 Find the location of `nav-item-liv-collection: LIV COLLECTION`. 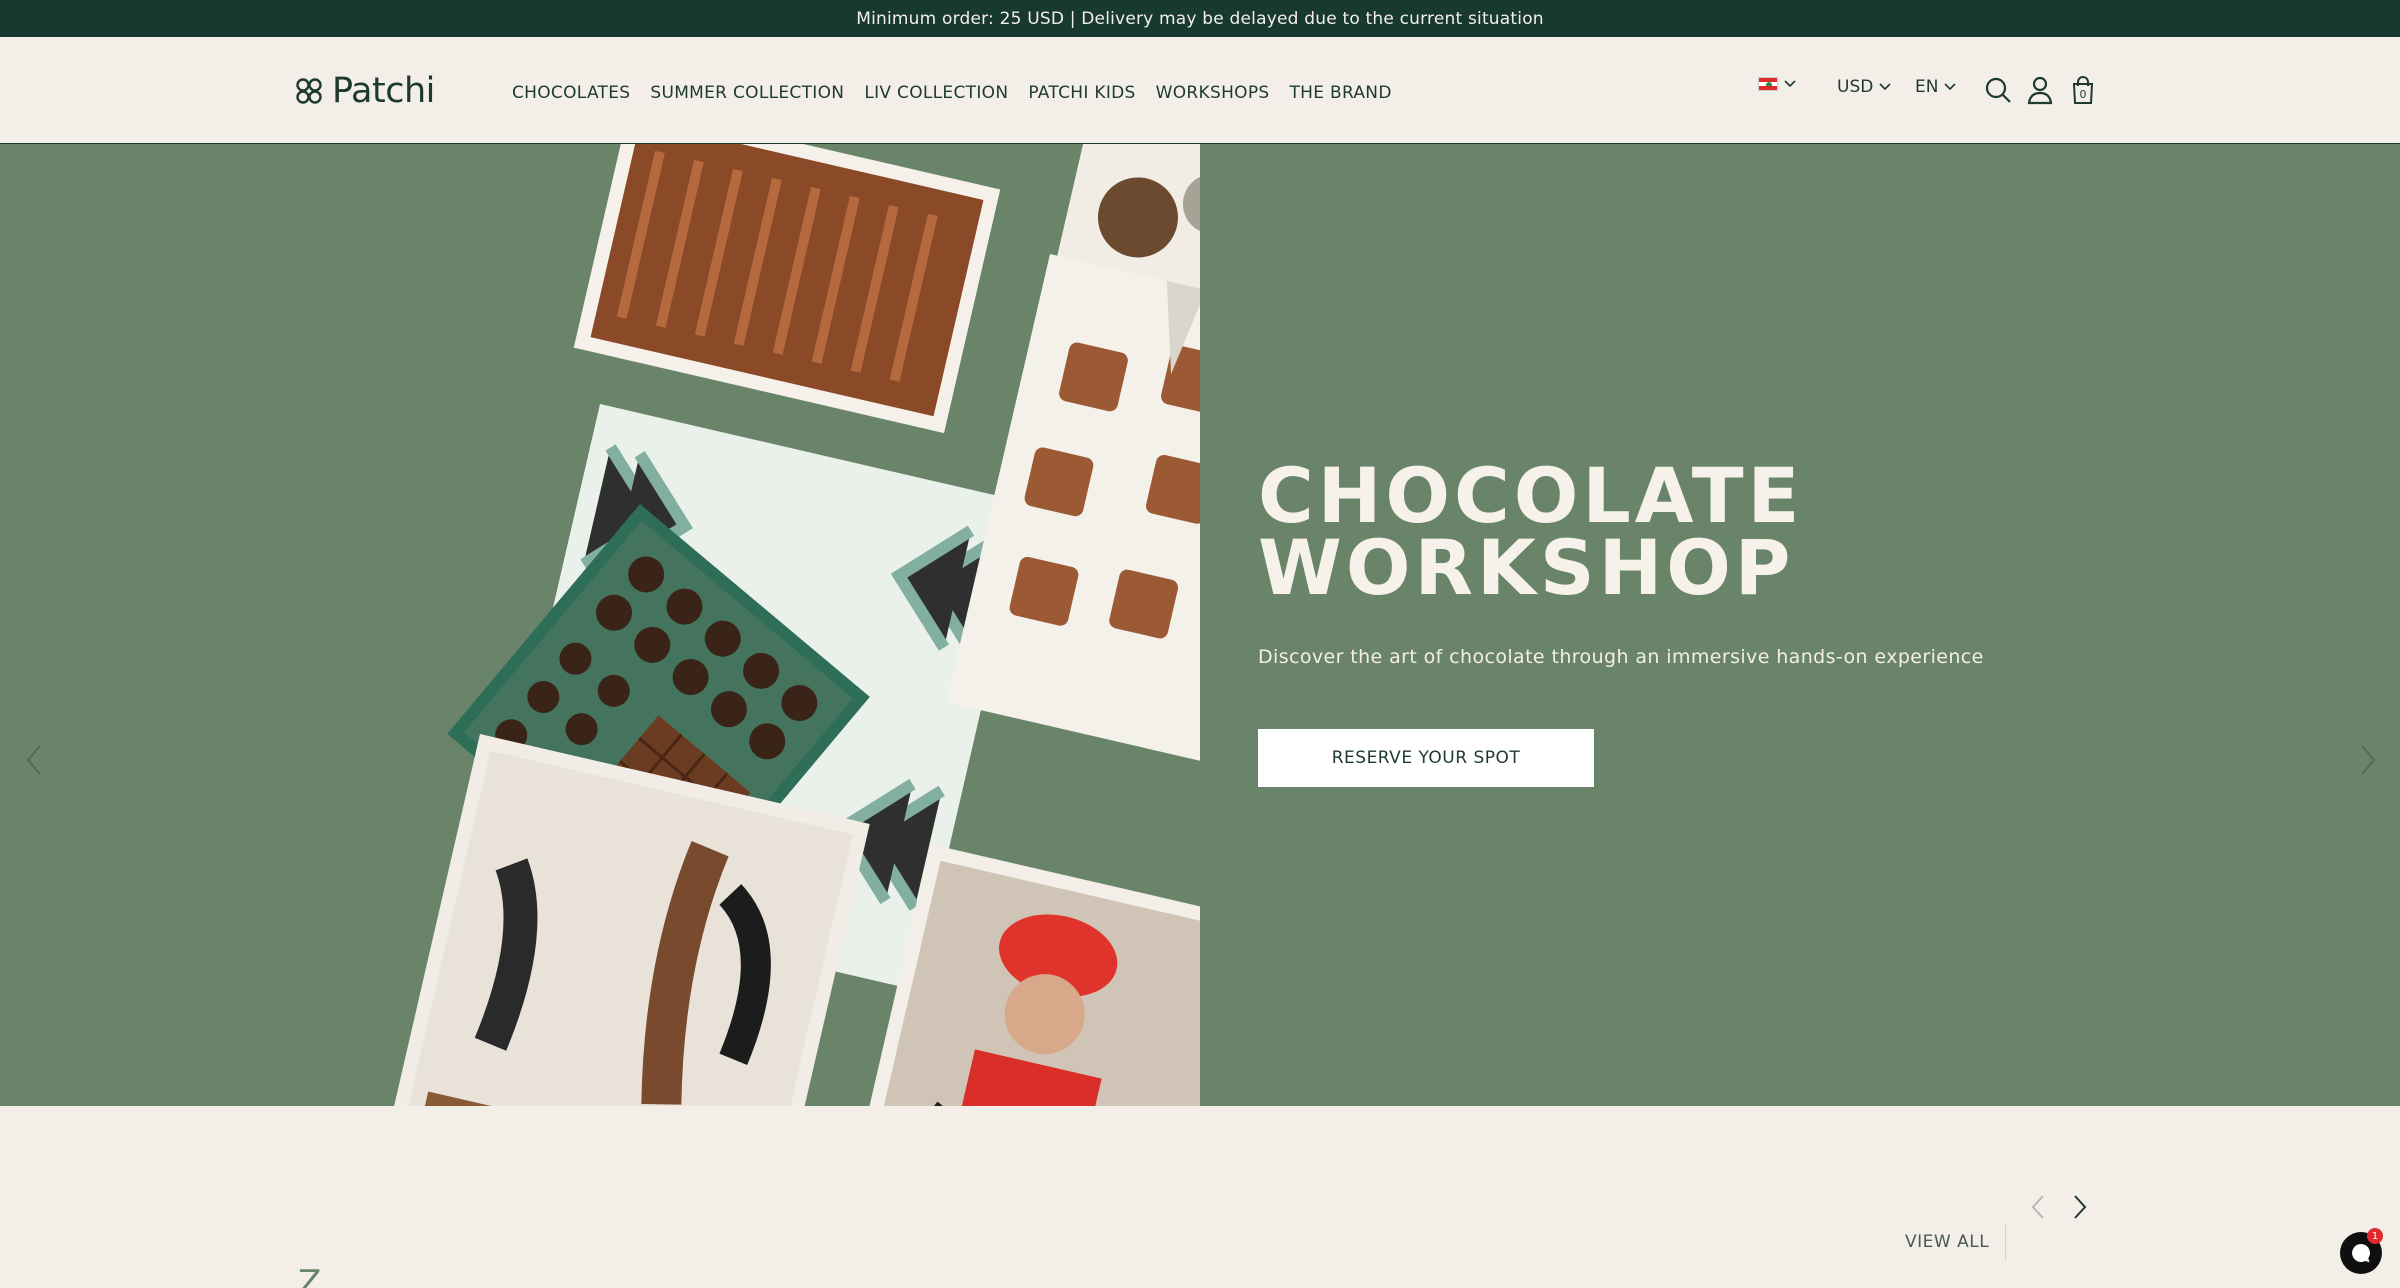

nav-item-liv-collection: LIV COLLECTION is located at coordinates (936, 93).